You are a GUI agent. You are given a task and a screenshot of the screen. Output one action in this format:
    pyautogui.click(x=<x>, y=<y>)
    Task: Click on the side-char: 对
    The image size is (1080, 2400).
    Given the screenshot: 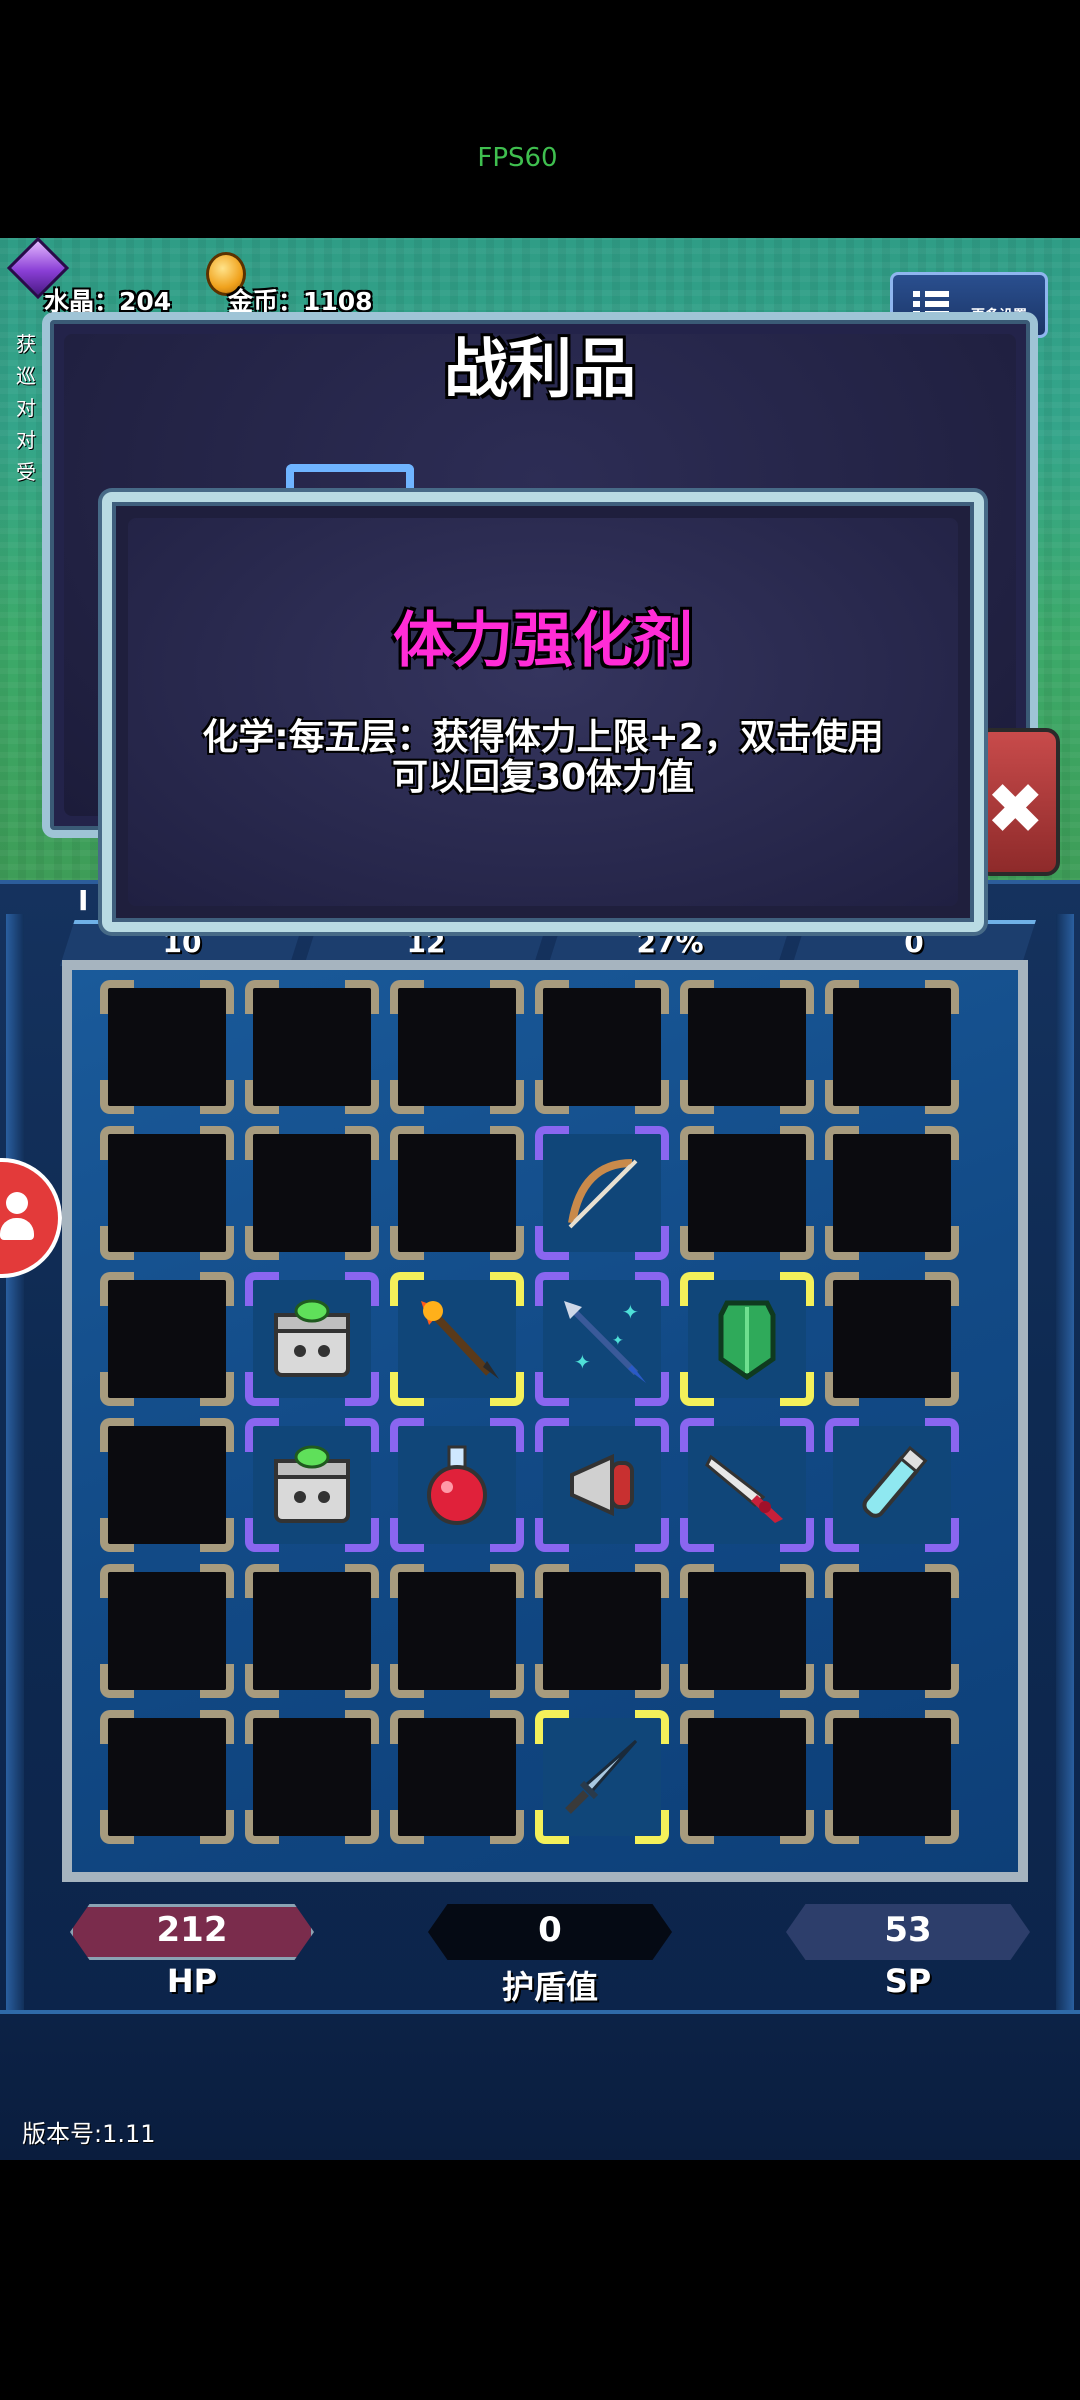 What is the action you would take?
    pyautogui.click(x=26, y=440)
    